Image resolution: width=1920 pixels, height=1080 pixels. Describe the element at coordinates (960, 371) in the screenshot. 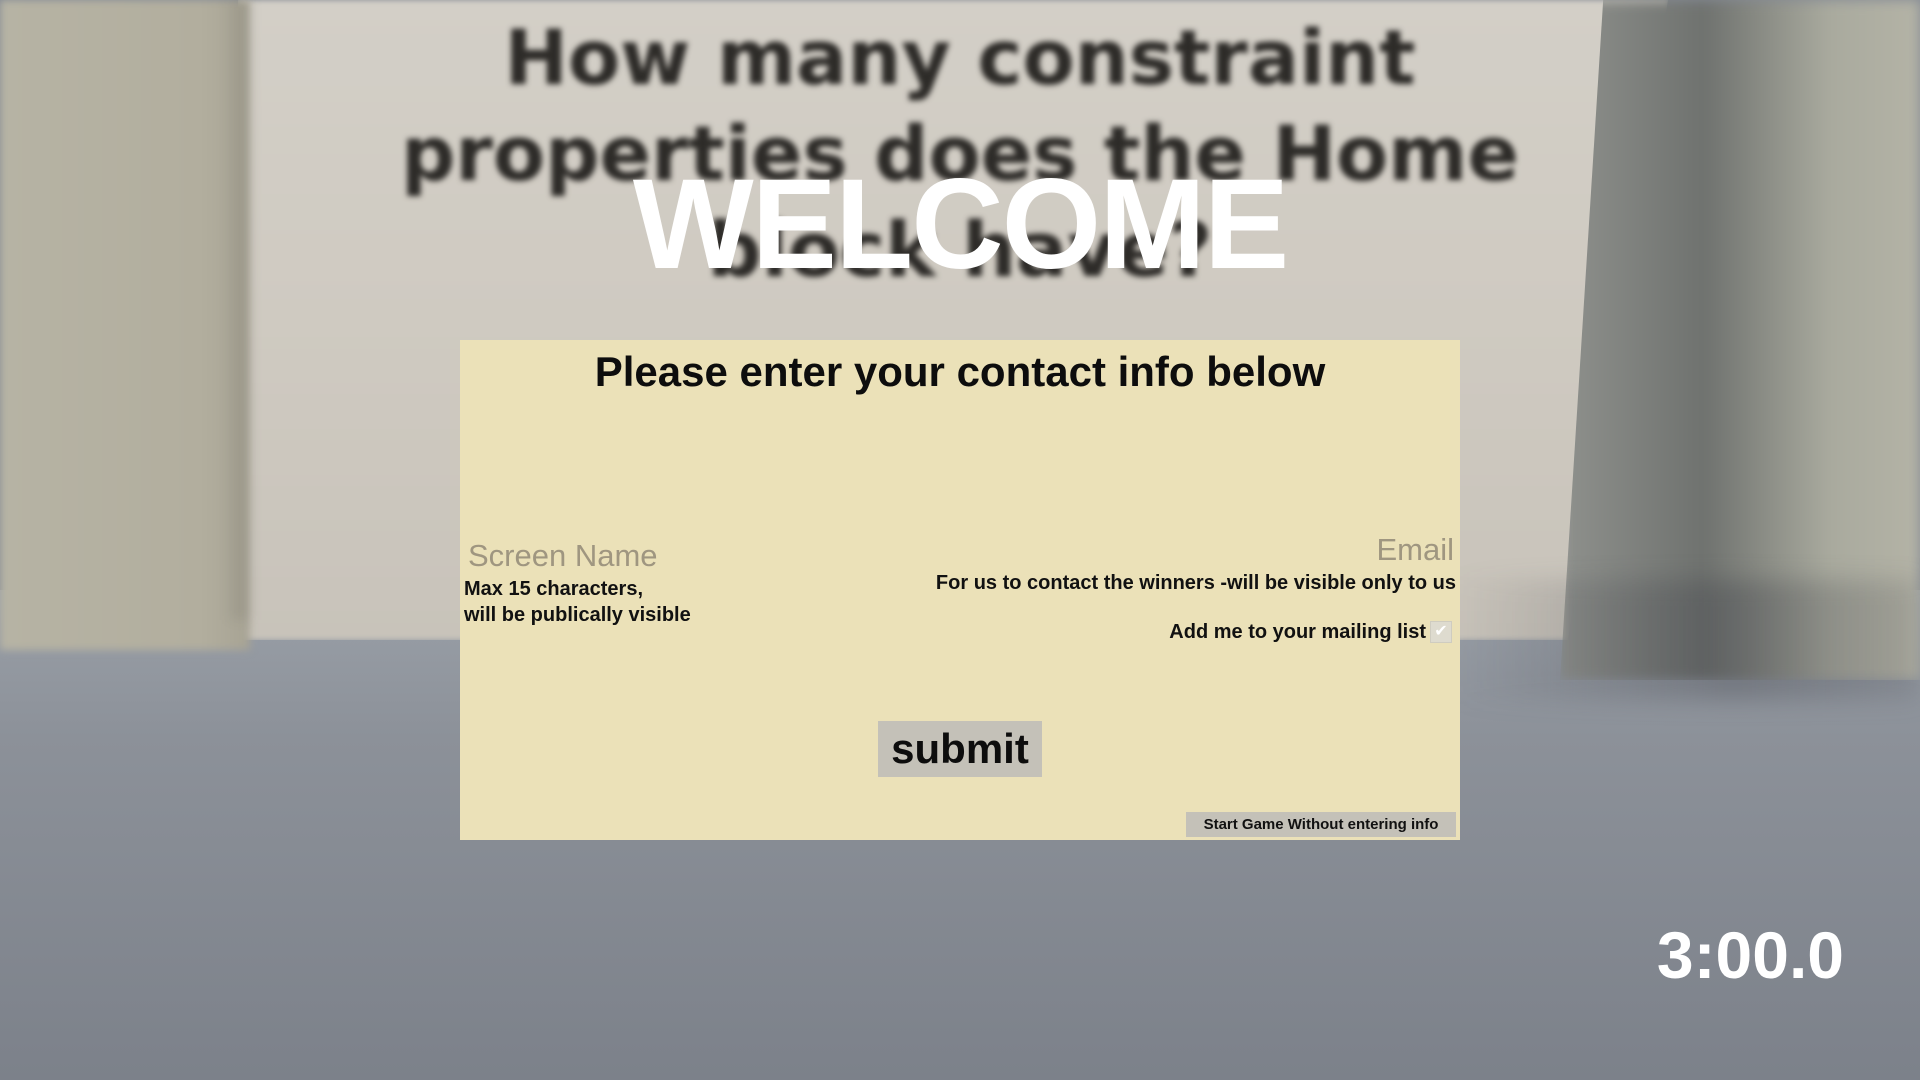

I see `panel-title: Please enter your contact info below` at that location.